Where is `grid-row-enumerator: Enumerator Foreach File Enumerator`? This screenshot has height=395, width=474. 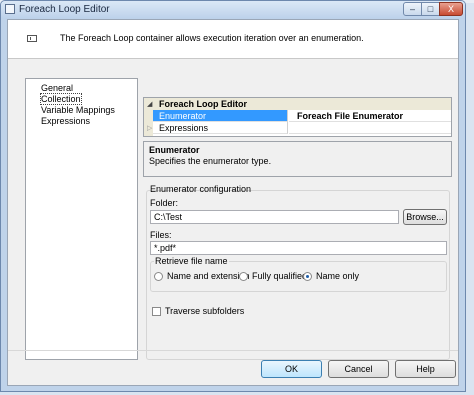
grid-row-enumerator: Enumerator Foreach File Enumerator is located at coordinates (302, 116).